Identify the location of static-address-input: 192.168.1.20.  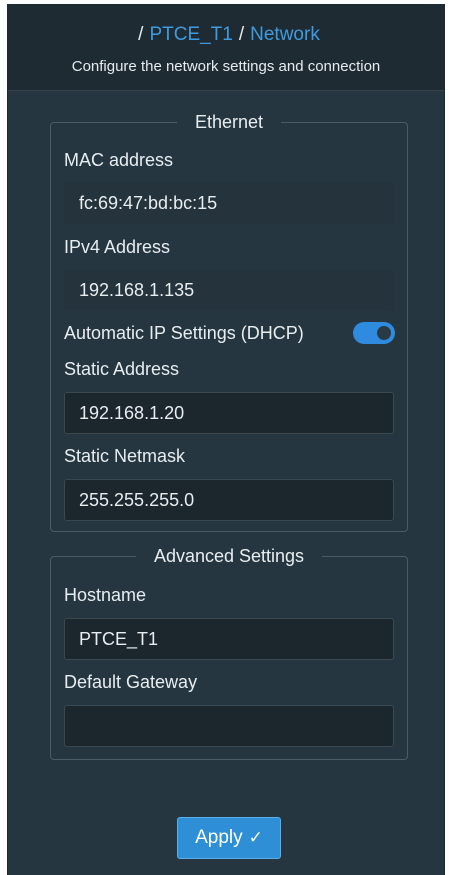
(229, 413).